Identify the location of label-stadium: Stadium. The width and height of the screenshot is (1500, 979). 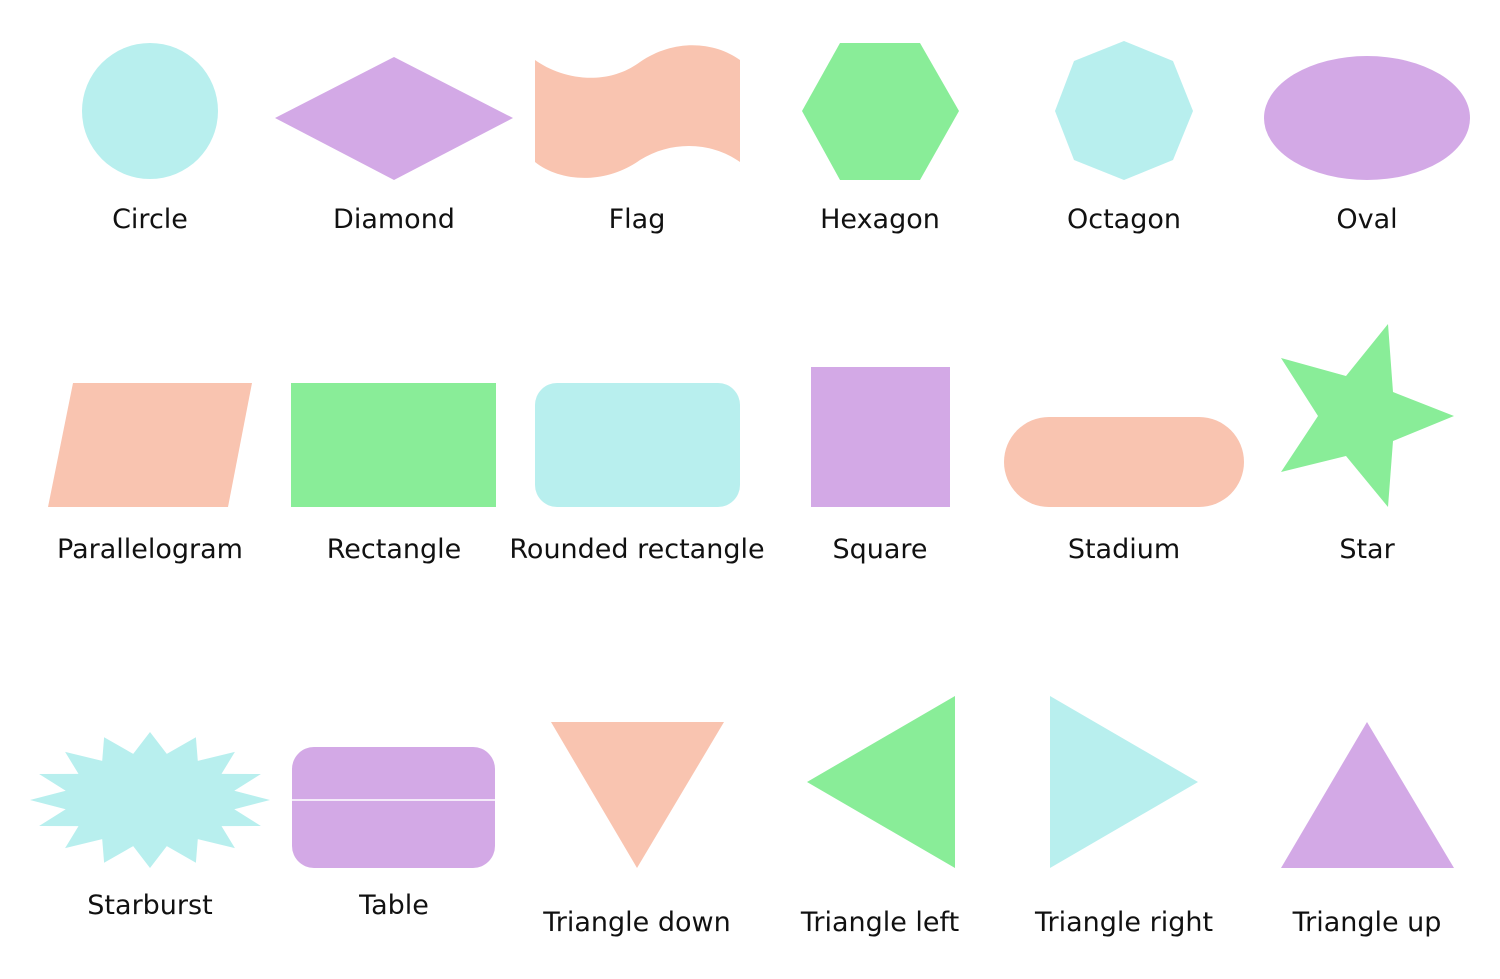
(1124, 549).